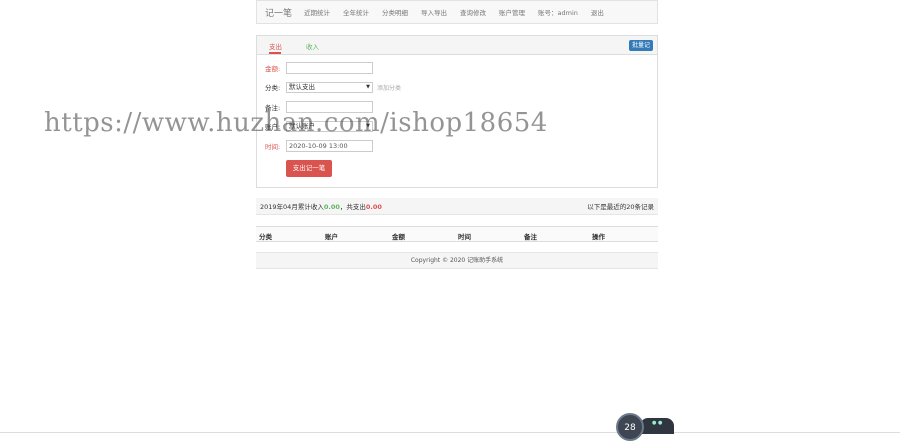 Image resolution: width=900 pixels, height=441 pixels. Describe the element at coordinates (273, 88) in the screenshot. I see `category-label: 分类:` at that location.